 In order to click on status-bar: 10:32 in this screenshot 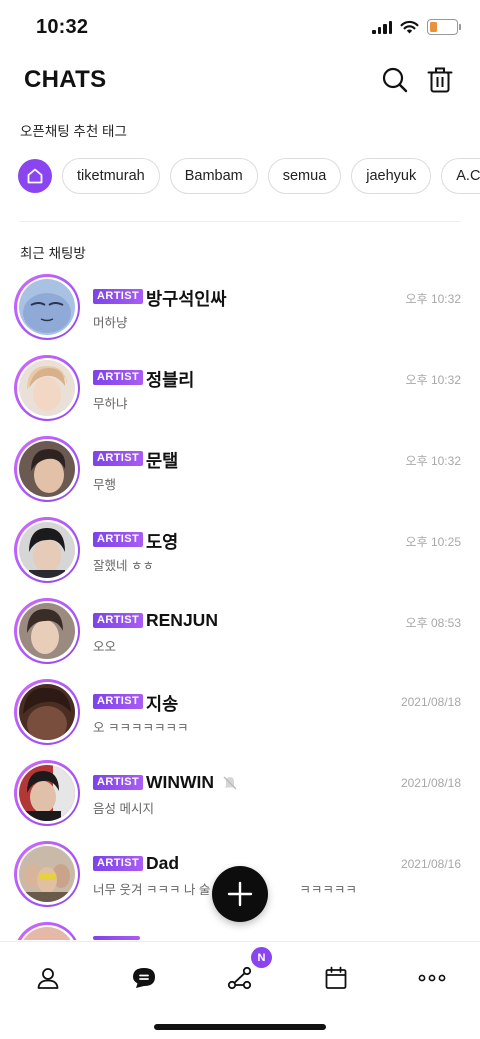, I will do `click(240, 29)`.